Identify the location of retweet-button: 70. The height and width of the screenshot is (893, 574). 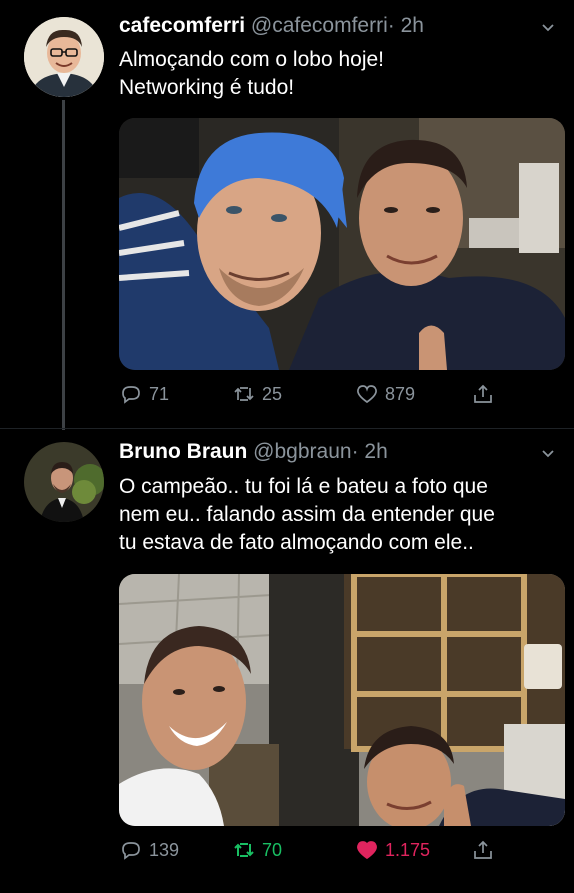
(257, 850).